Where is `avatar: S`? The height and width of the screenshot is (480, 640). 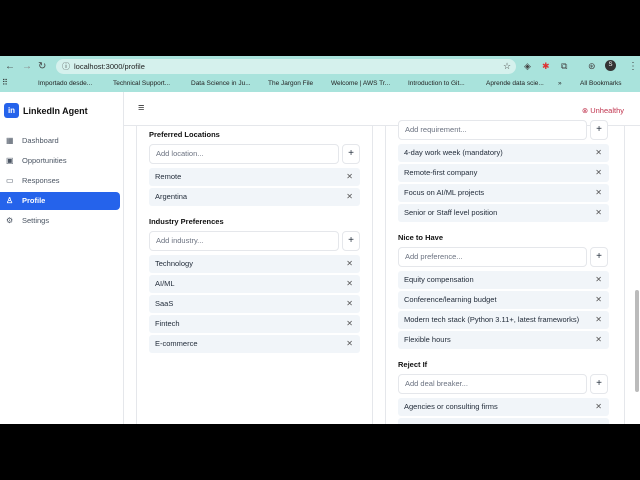
avatar: S is located at coordinates (610, 65).